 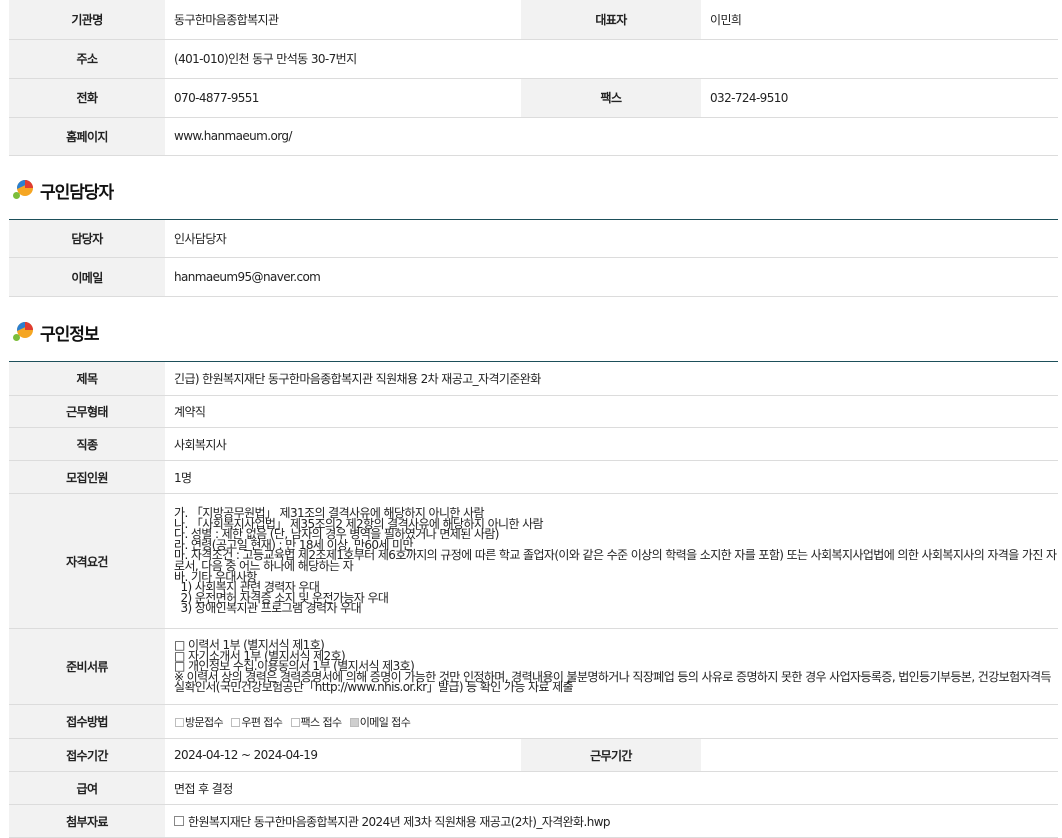 I want to click on period-row: 접수기간 2024-04-12 ~ 2024-04-19 근무기간, so click(x=533, y=755).